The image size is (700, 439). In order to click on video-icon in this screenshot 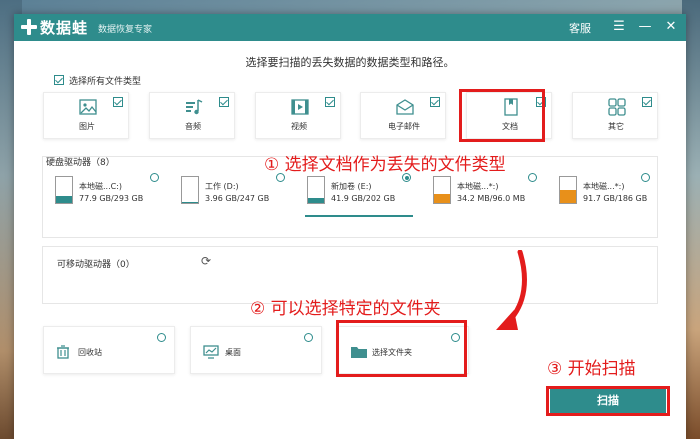, I will do `click(300, 107)`.